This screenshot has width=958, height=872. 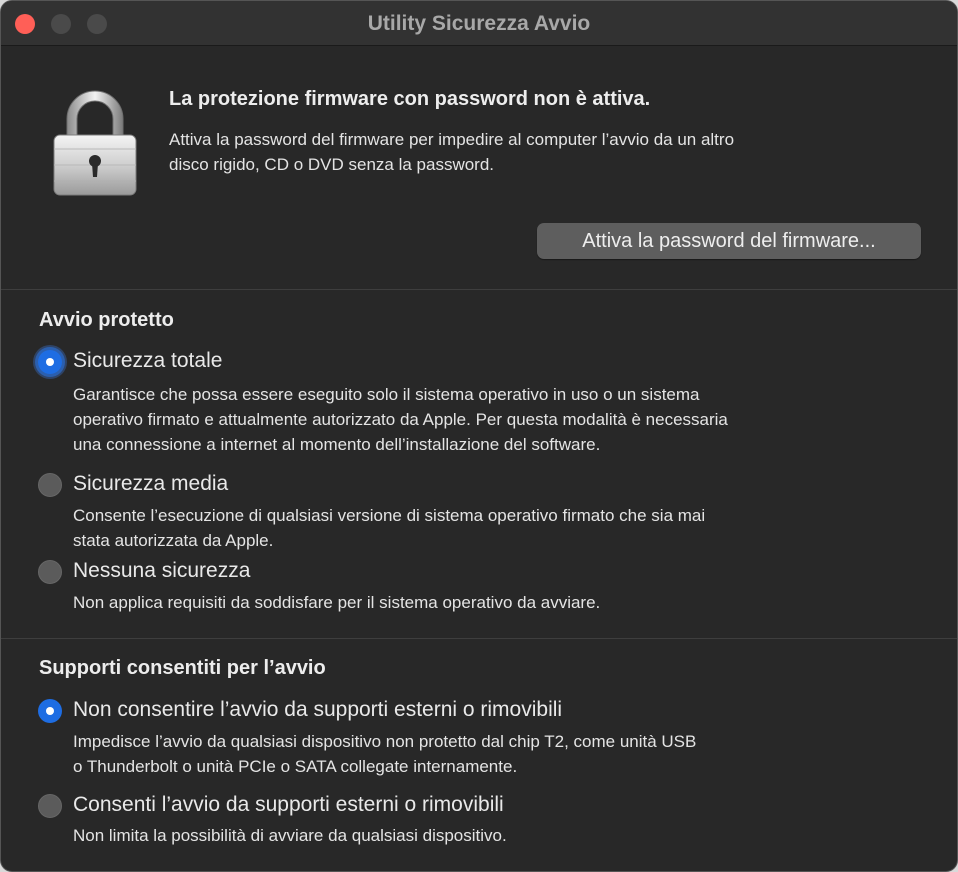 I want to click on title-bar: Utility Sicurezza Avvio, so click(x=479, y=23).